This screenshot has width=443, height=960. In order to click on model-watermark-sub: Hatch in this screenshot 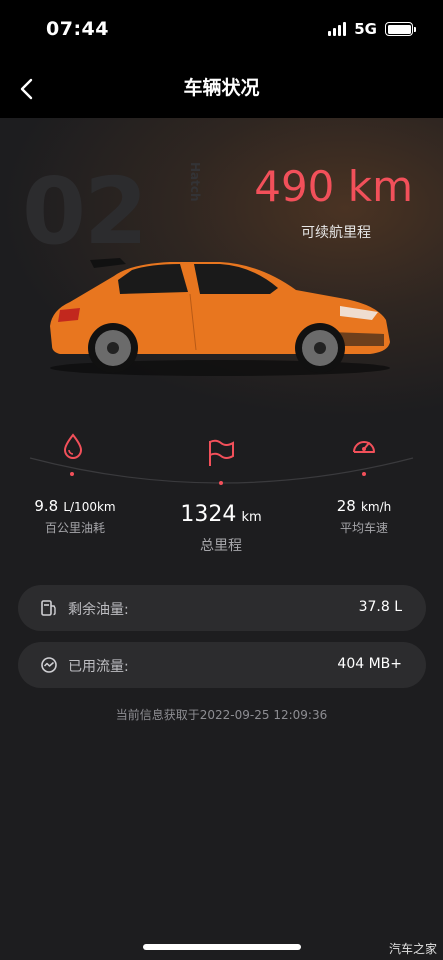, I will do `click(195, 182)`.